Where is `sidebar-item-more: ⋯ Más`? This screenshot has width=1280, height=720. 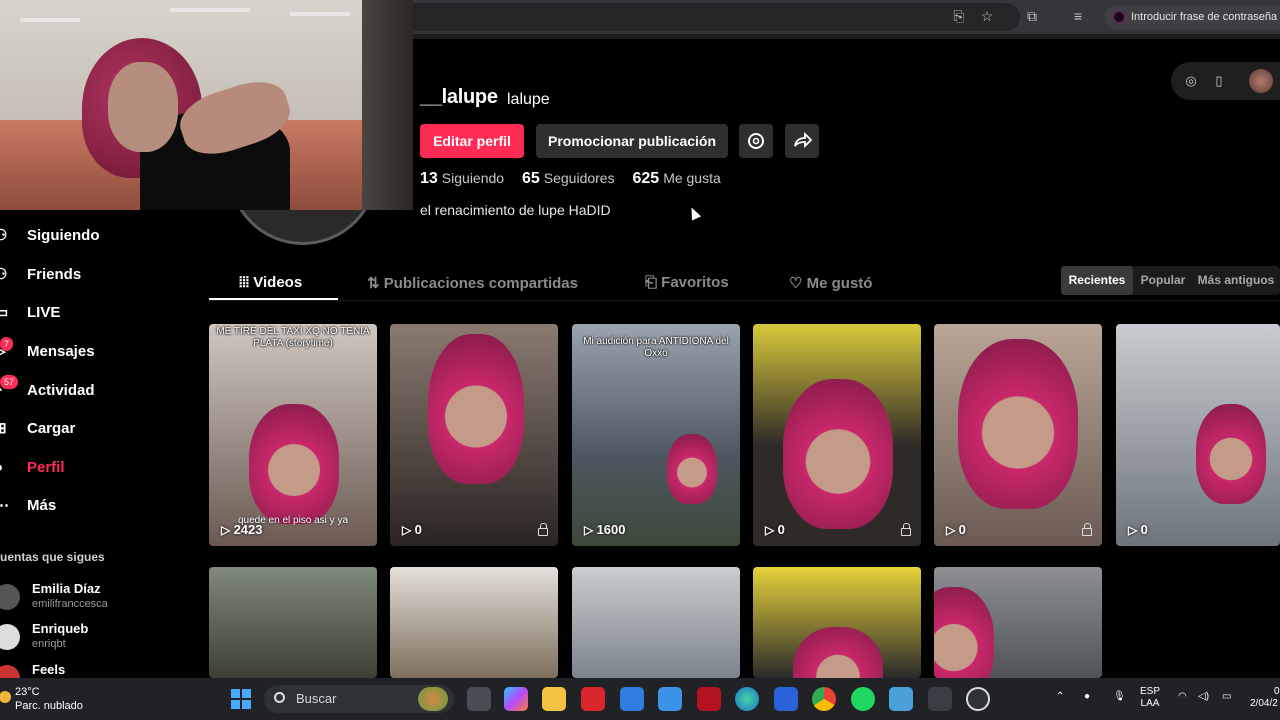
sidebar-item-more: ⋯ Más is located at coordinates (28, 505).